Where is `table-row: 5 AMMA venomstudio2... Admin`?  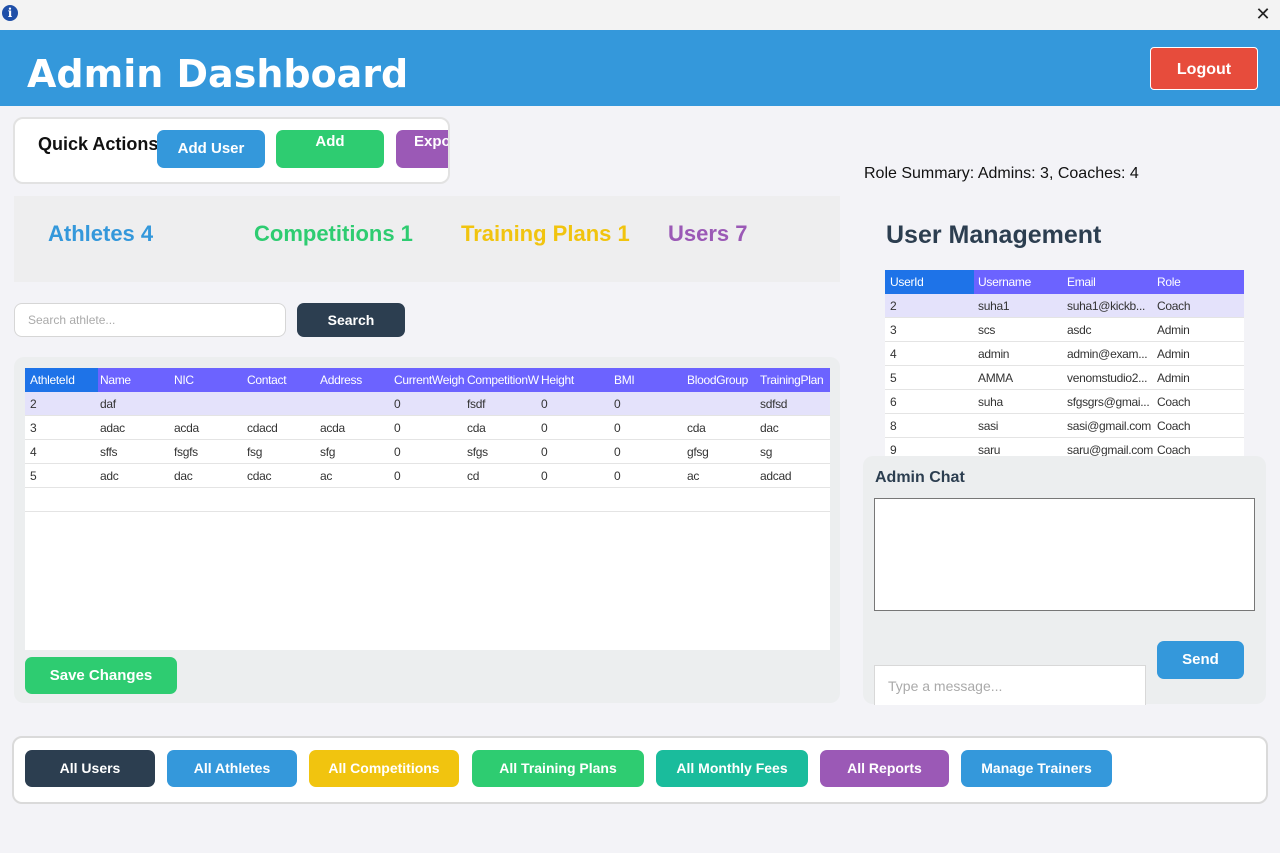
table-row: 5 AMMA venomstudio2... Admin is located at coordinates (1064, 378).